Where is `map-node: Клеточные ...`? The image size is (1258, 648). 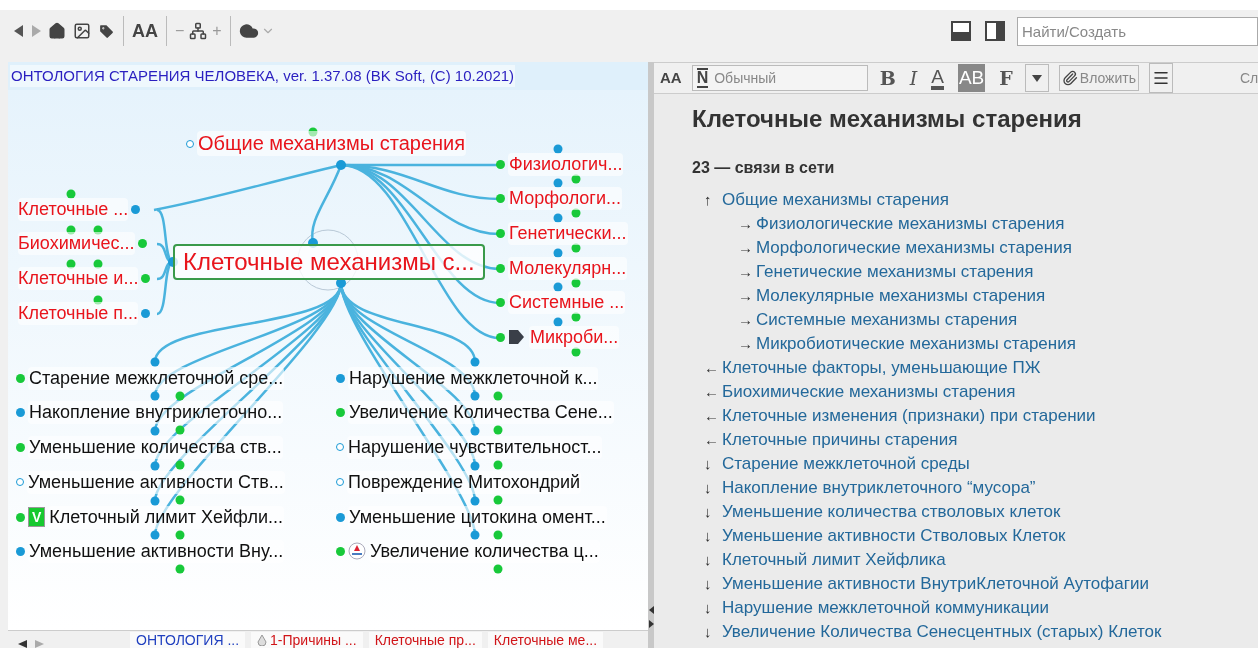 map-node: Клеточные ... is located at coordinates (73, 209).